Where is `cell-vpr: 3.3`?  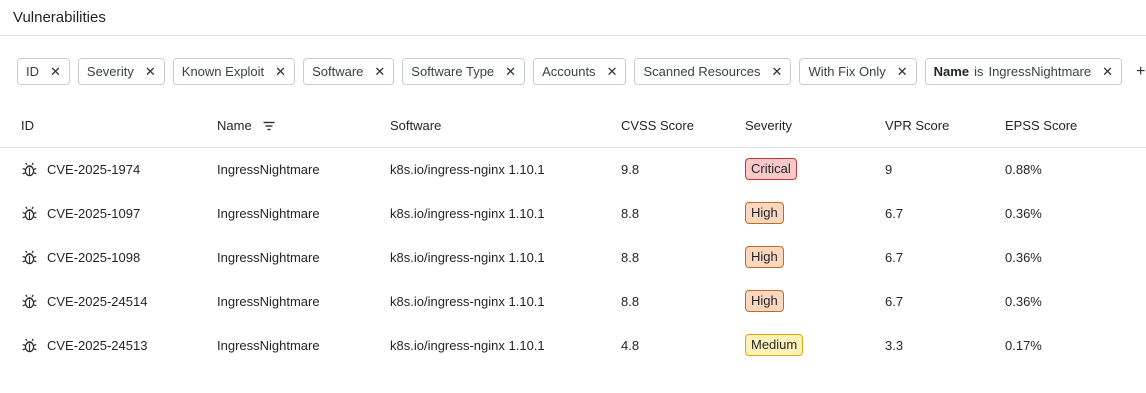 cell-vpr: 3.3 is located at coordinates (894, 345).